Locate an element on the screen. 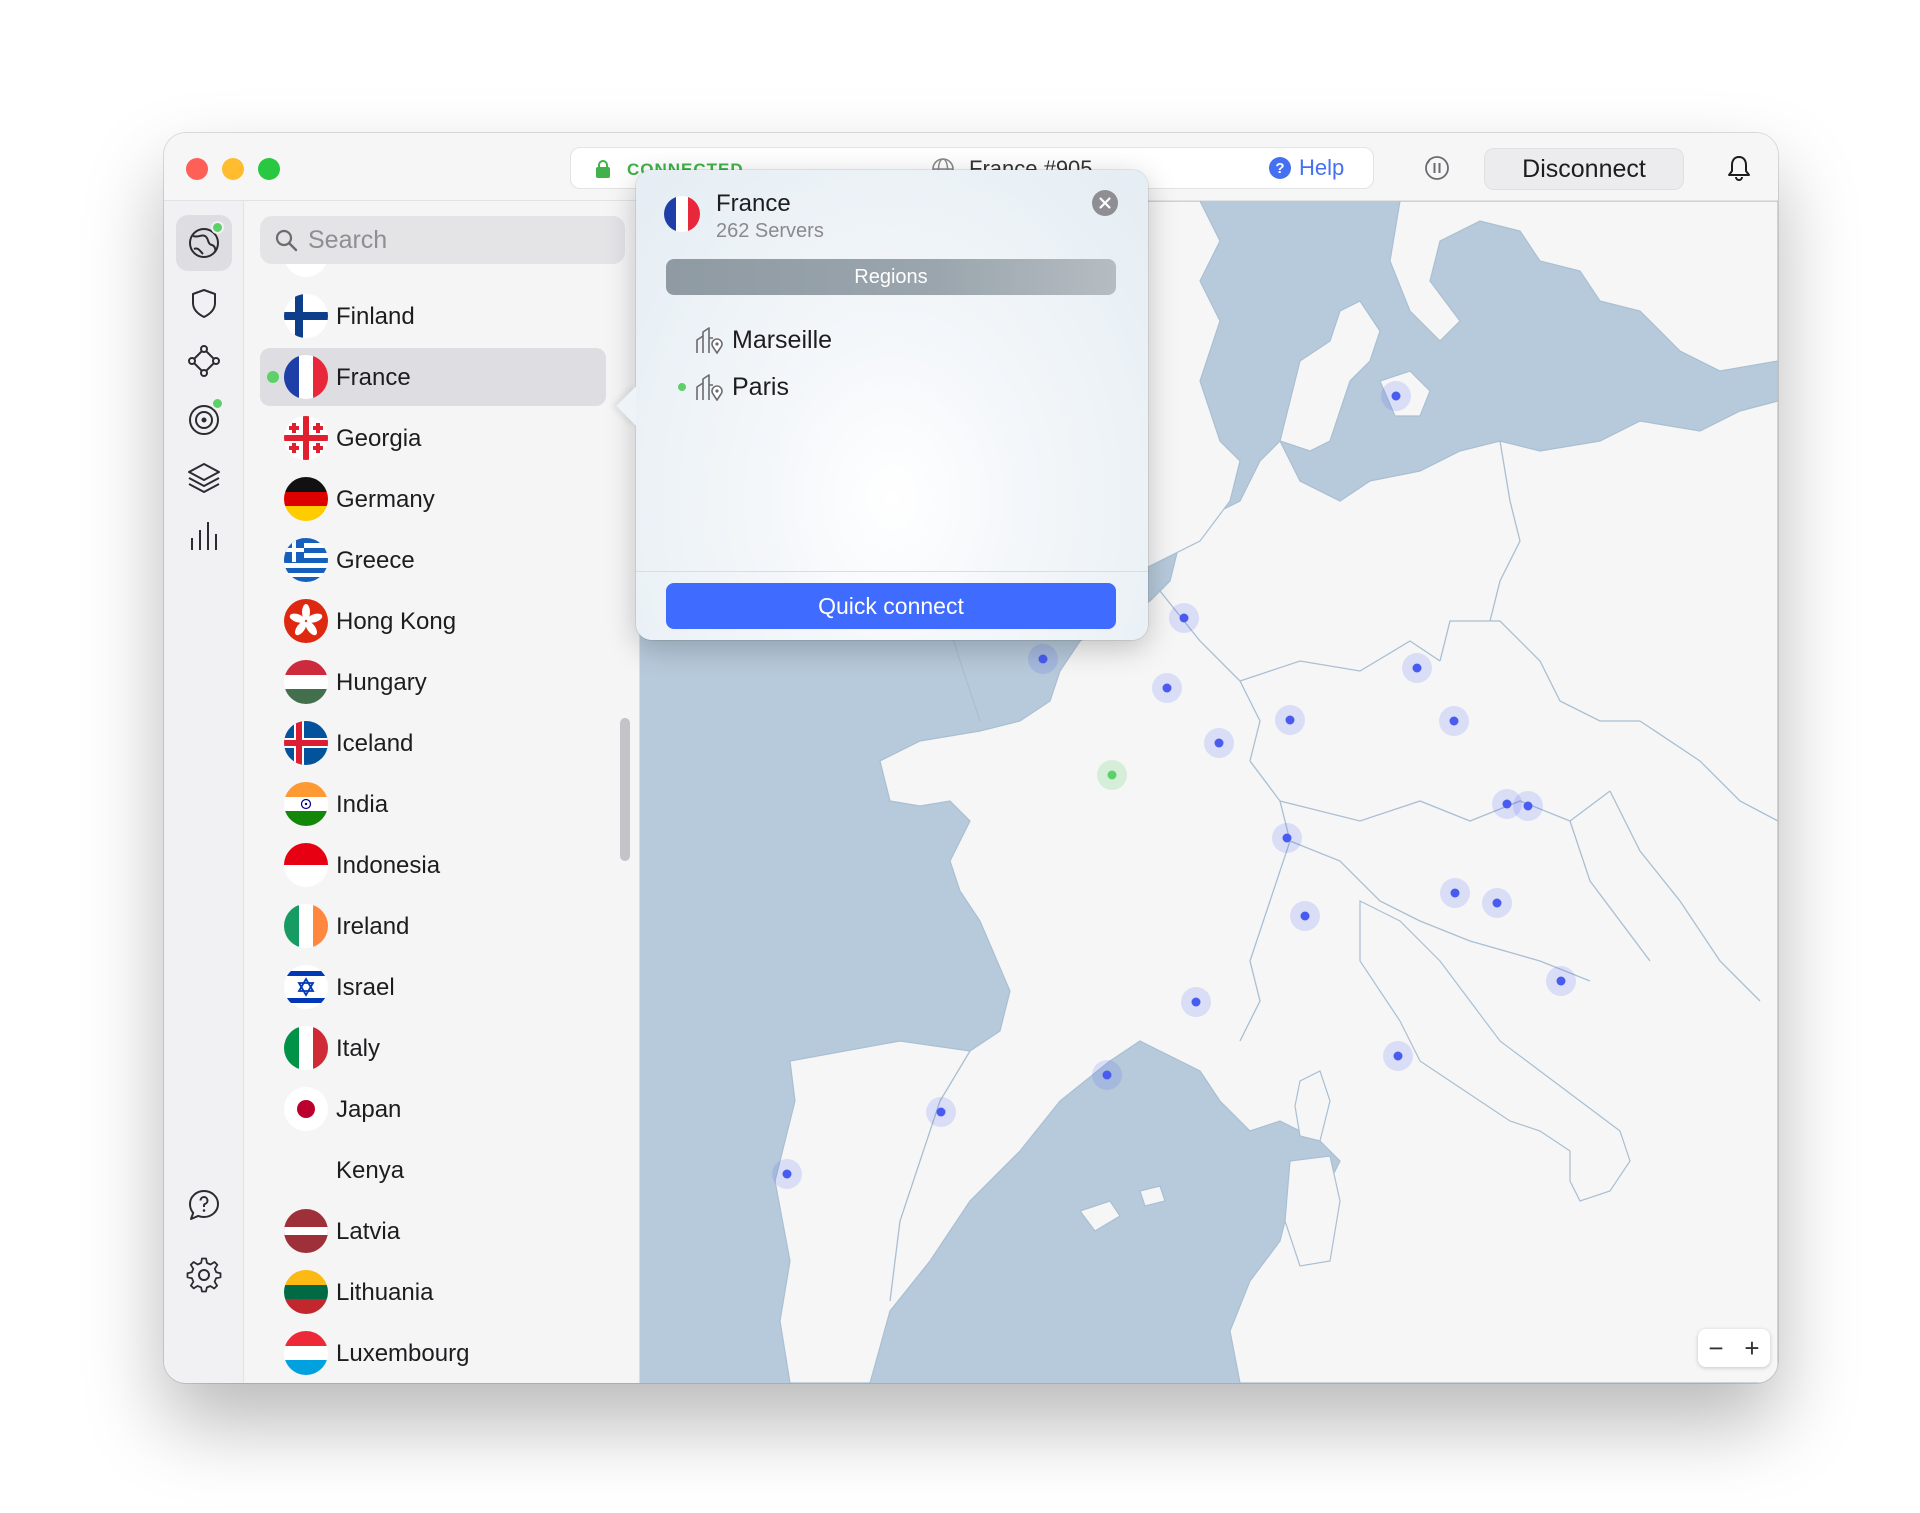 The width and height of the screenshot is (1920, 1513). region-row-marseille: Marseille is located at coordinates (884, 340).